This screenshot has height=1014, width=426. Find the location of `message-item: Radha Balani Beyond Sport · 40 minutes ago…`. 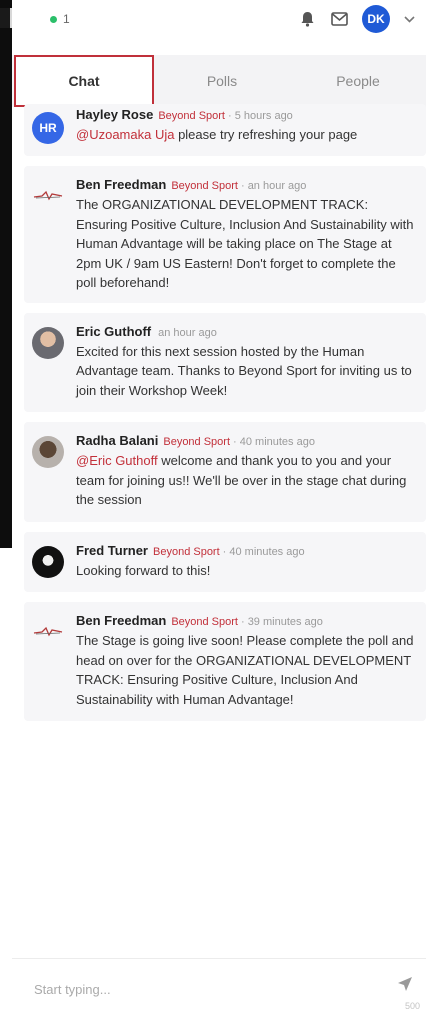

message-item: Radha Balani Beyond Sport · 40 minutes ago… is located at coordinates (225, 472).